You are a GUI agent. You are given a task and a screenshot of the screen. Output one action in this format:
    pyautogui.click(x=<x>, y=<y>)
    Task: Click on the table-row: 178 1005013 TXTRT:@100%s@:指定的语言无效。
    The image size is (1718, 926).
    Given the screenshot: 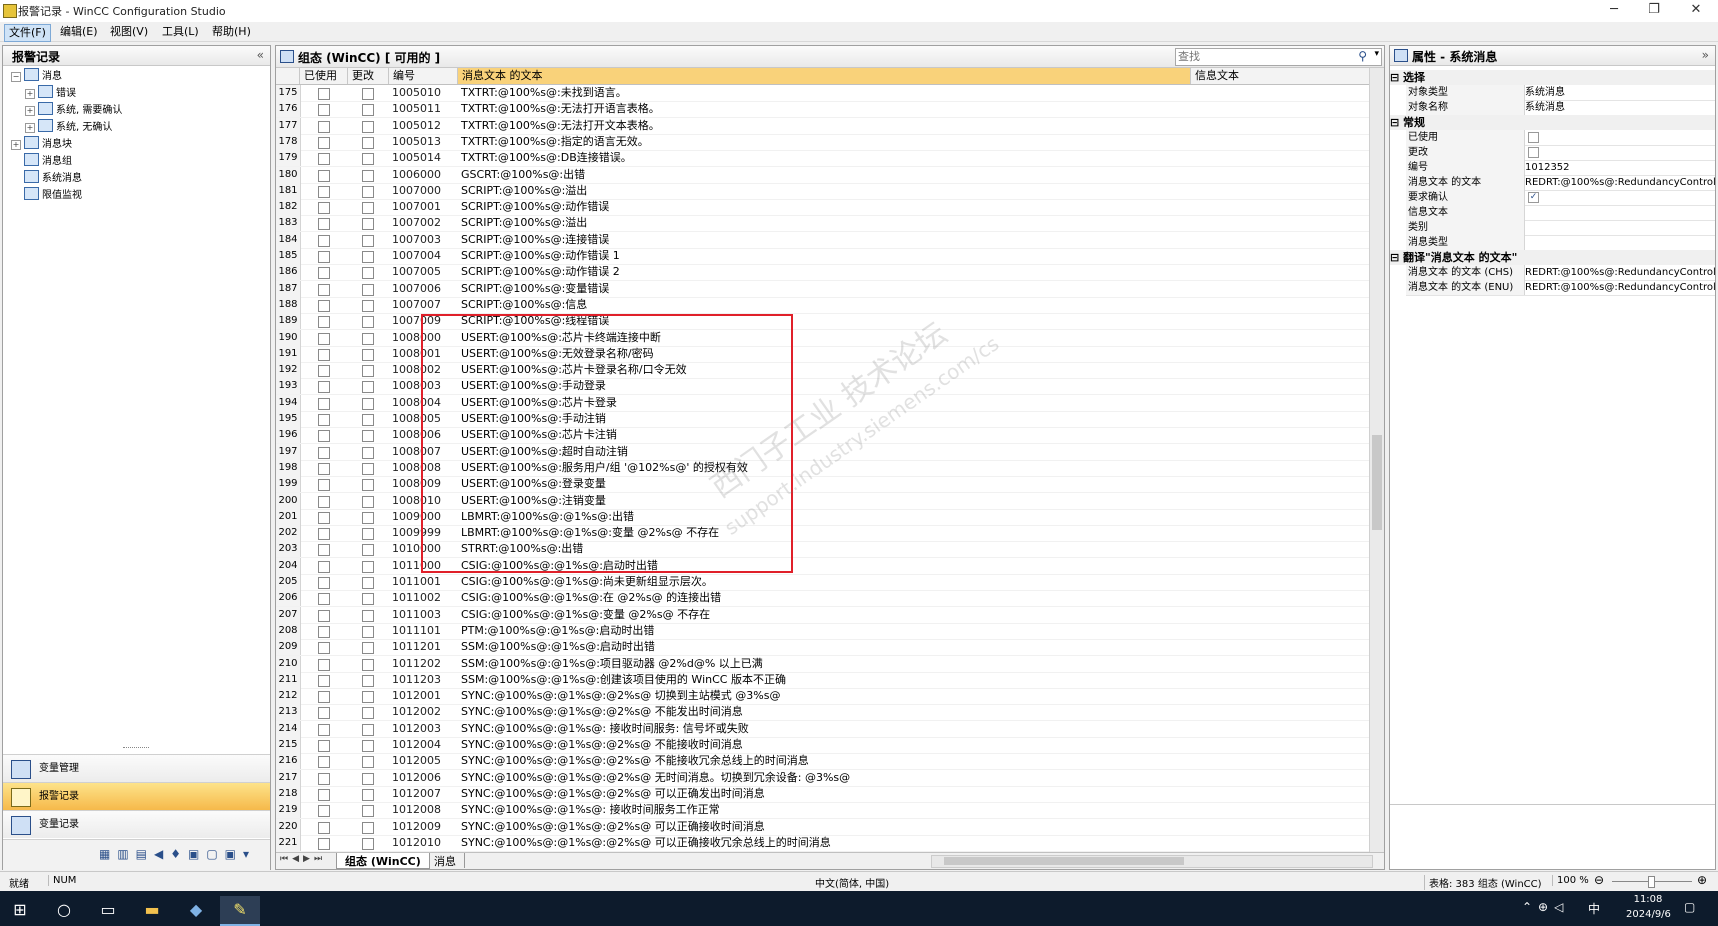 What is the action you would take?
    pyautogui.click(x=823, y=142)
    